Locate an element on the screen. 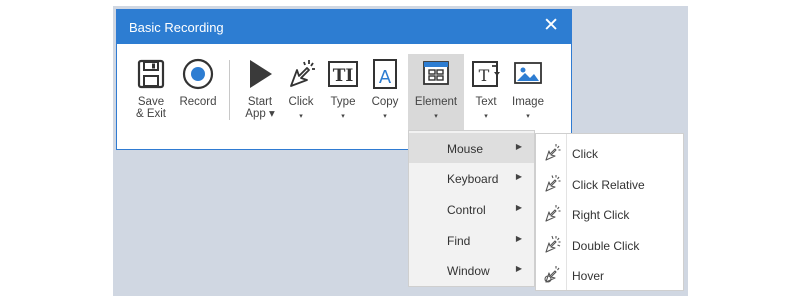 Image resolution: width=800 pixels, height=302 pixels. element-label: Element is located at coordinates (436, 102).